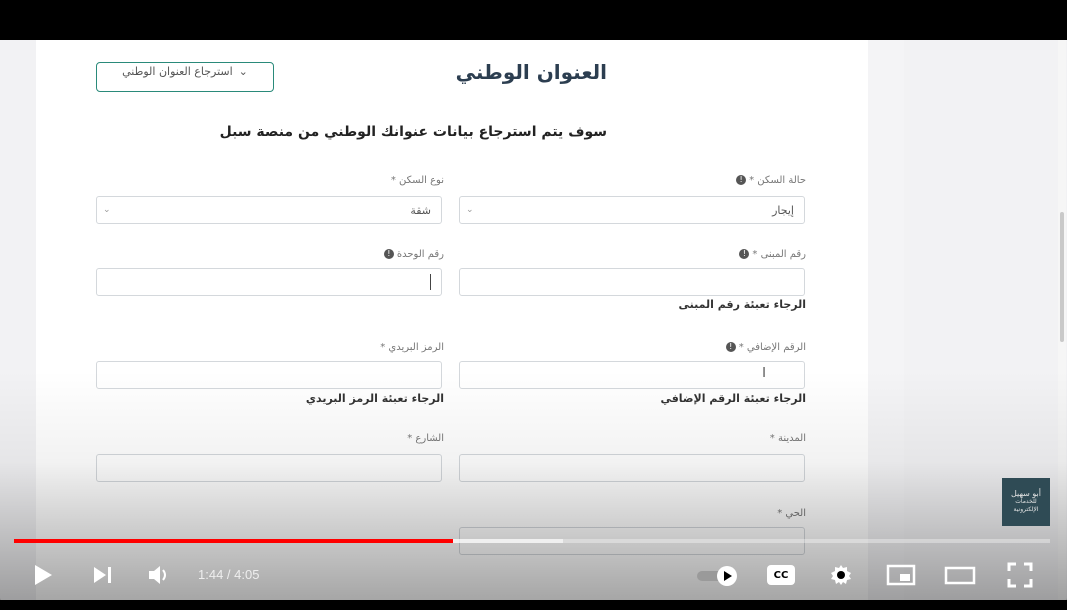 This screenshot has width=1067, height=610. I want to click on housing-status-select: إيجار ⌄, so click(632, 210).